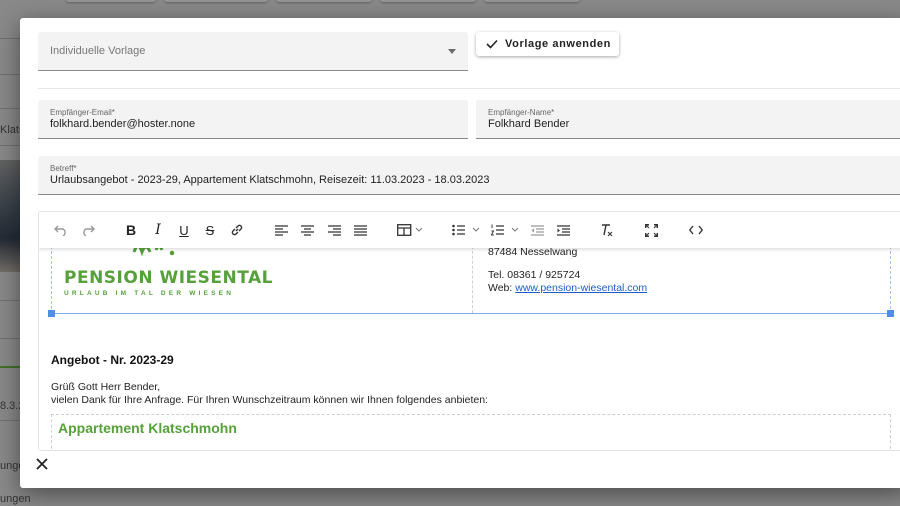 Image resolution: width=900 pixels, height=506 pixels. I want to click on recipient-name-value: Folkhard Bender, so click(529, 124).